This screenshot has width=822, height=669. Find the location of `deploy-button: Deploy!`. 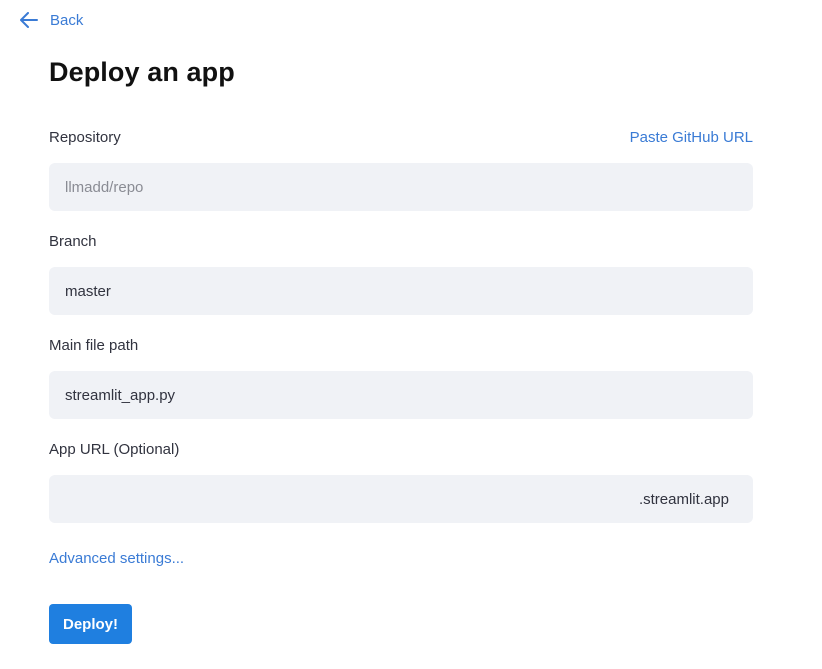

deploy-button: Deploy! is located at coordinates (90, 624).